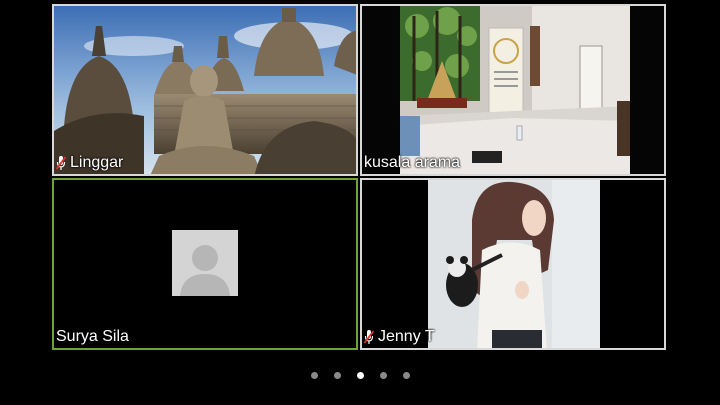  I want to click on participant-name: Linggar, so click(97, 162).